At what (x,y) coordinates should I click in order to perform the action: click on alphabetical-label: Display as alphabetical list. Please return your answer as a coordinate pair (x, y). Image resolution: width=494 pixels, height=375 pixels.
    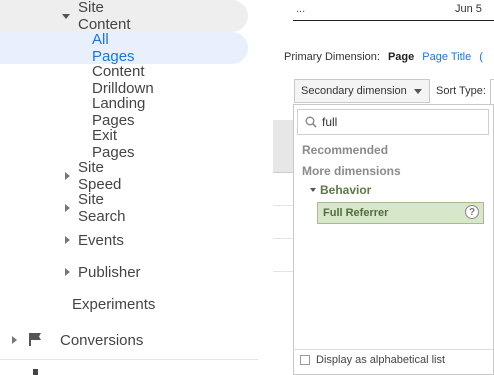
    Looking at the image, I should click on (381, 360).